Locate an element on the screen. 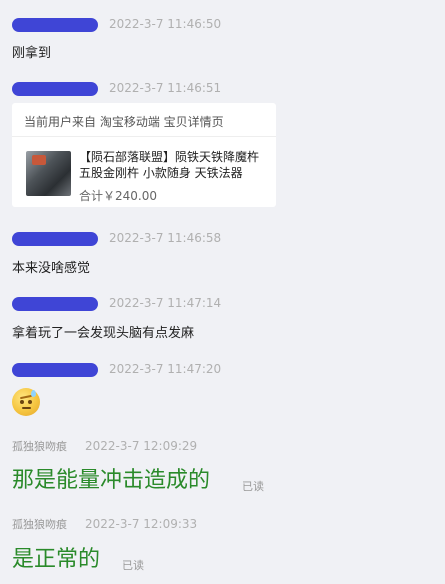 The image size is (445, 584). chat-message: 2022-3-7 11:46:50 is located at coordinates (228, 25).